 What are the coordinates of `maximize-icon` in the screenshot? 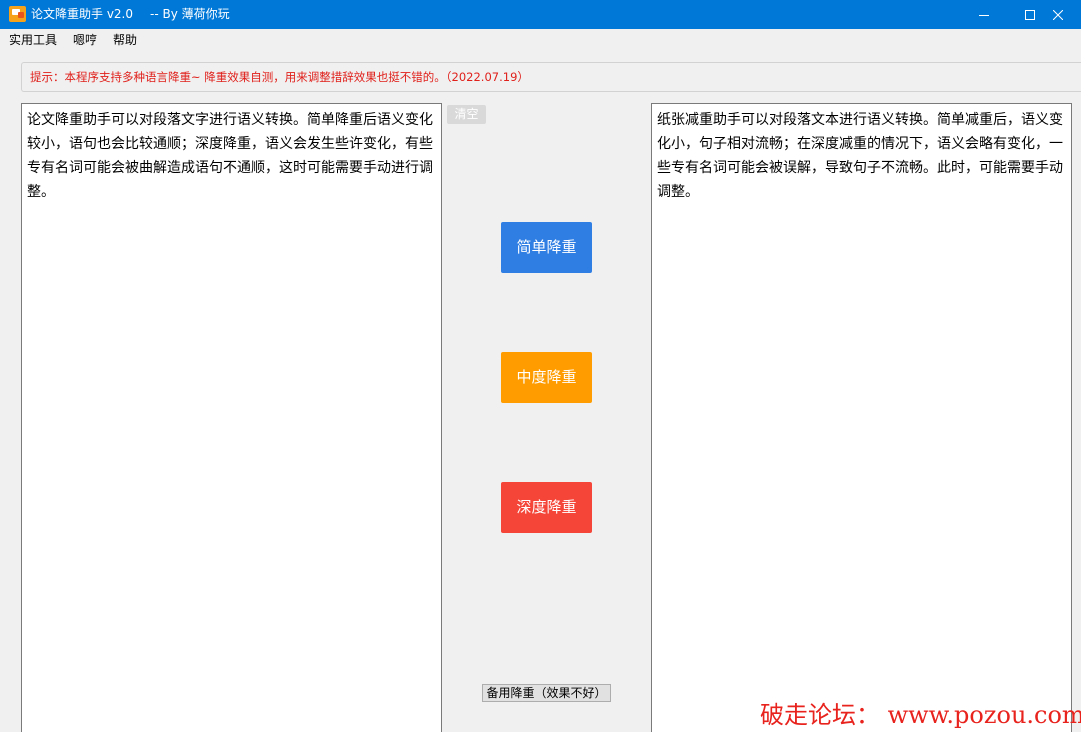 It's located at (1030, 14).